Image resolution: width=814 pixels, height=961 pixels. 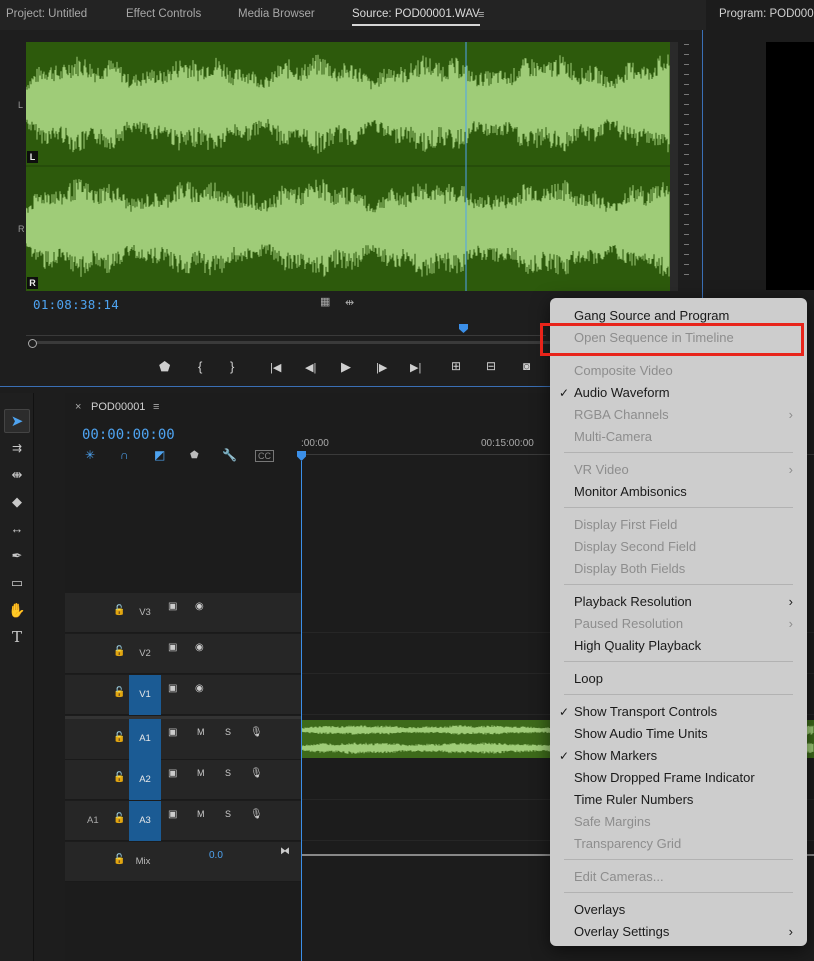 I want to click on tab-media-browser: Media Browser, so click(x=276, y=14).